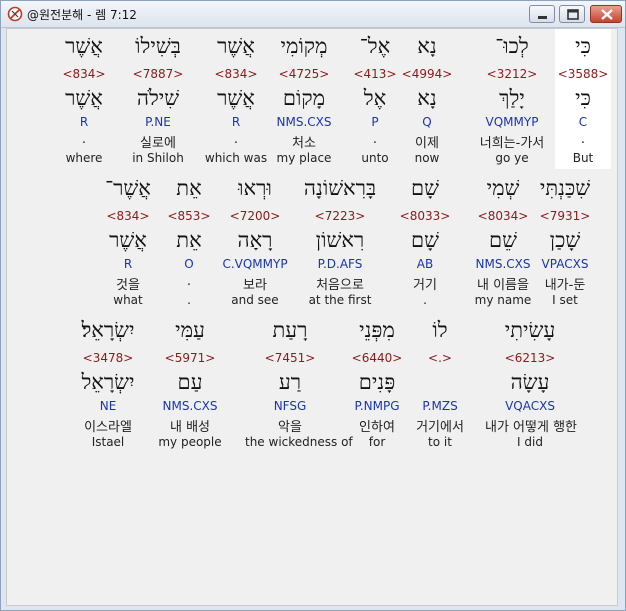 This screenshot has height=611, width=626. What do you see at coordinates (128, 188) in the screenshot?
I see `hebrew-word: אֲשֶׁר־` at bounding box center [128, 188].